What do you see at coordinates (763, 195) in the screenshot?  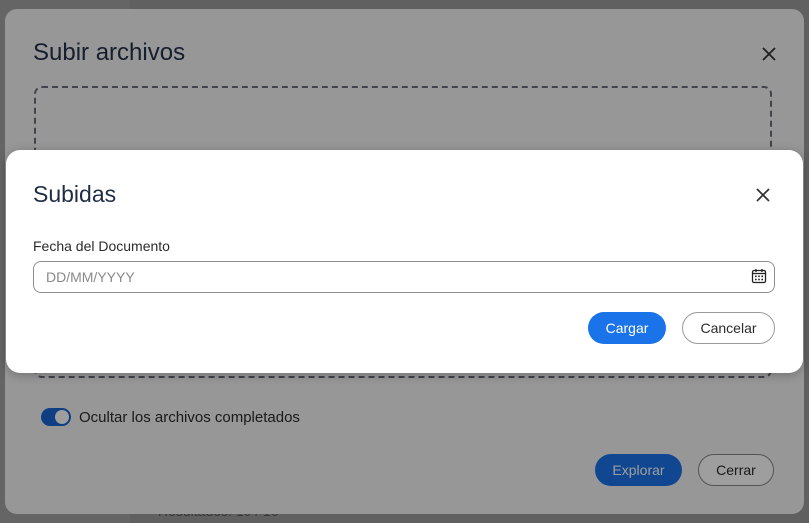 I see `close-icon` at bounding box center [763, 195].